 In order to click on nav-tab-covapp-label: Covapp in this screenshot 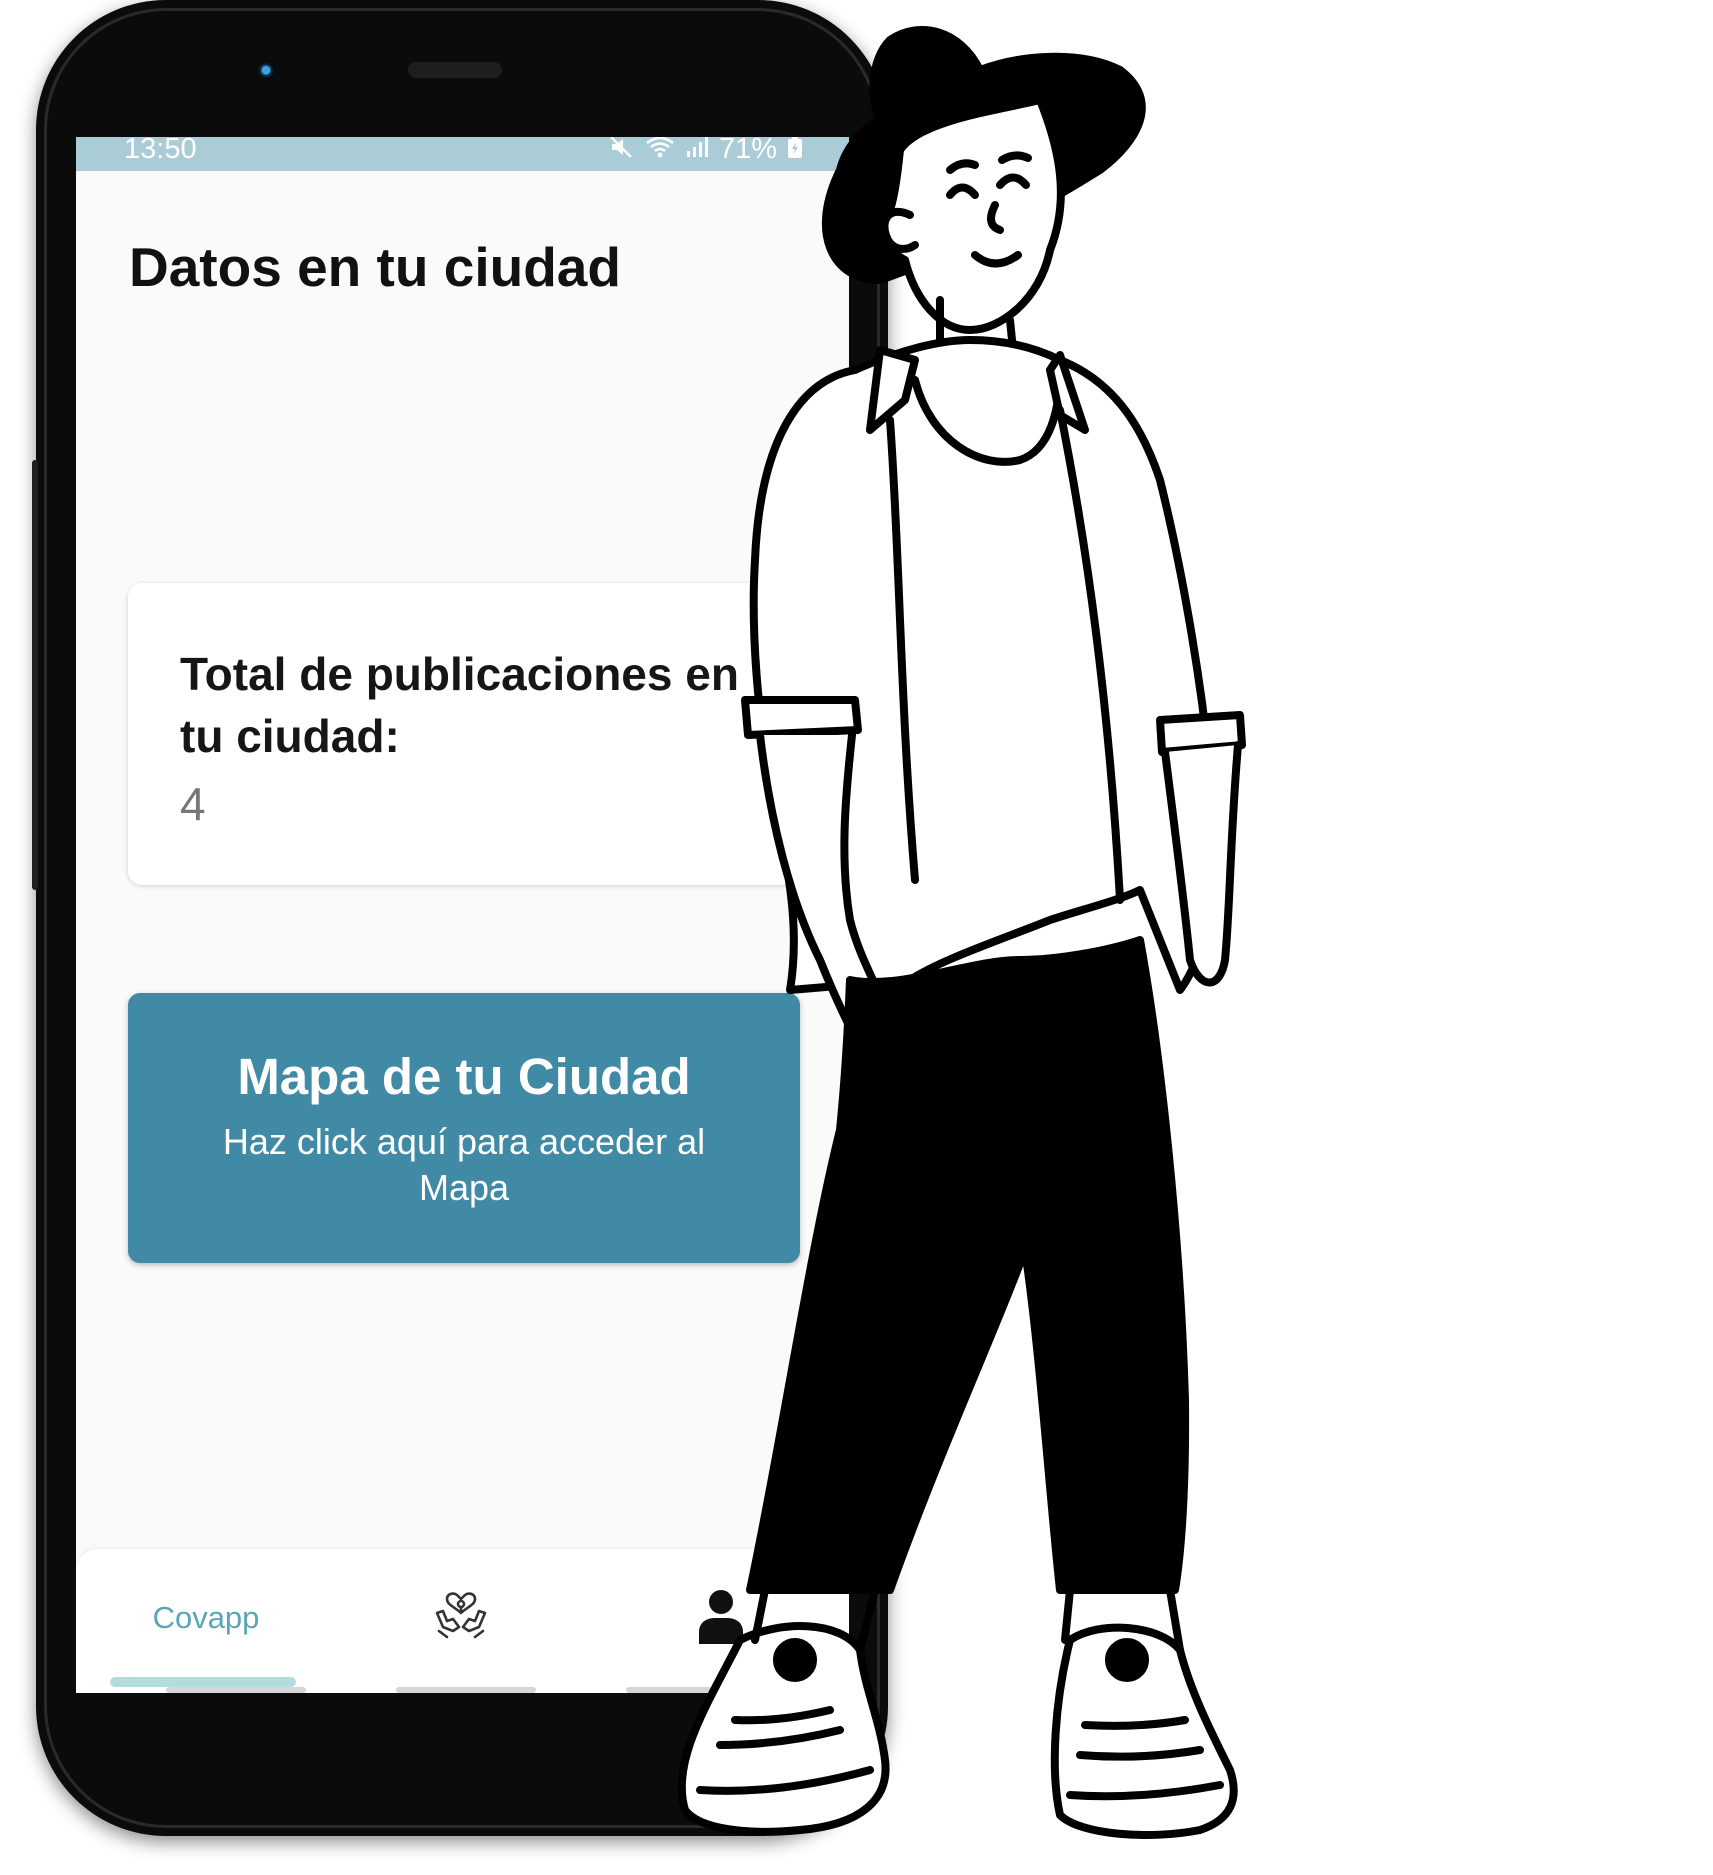, I will do `click(206, 1617)`.